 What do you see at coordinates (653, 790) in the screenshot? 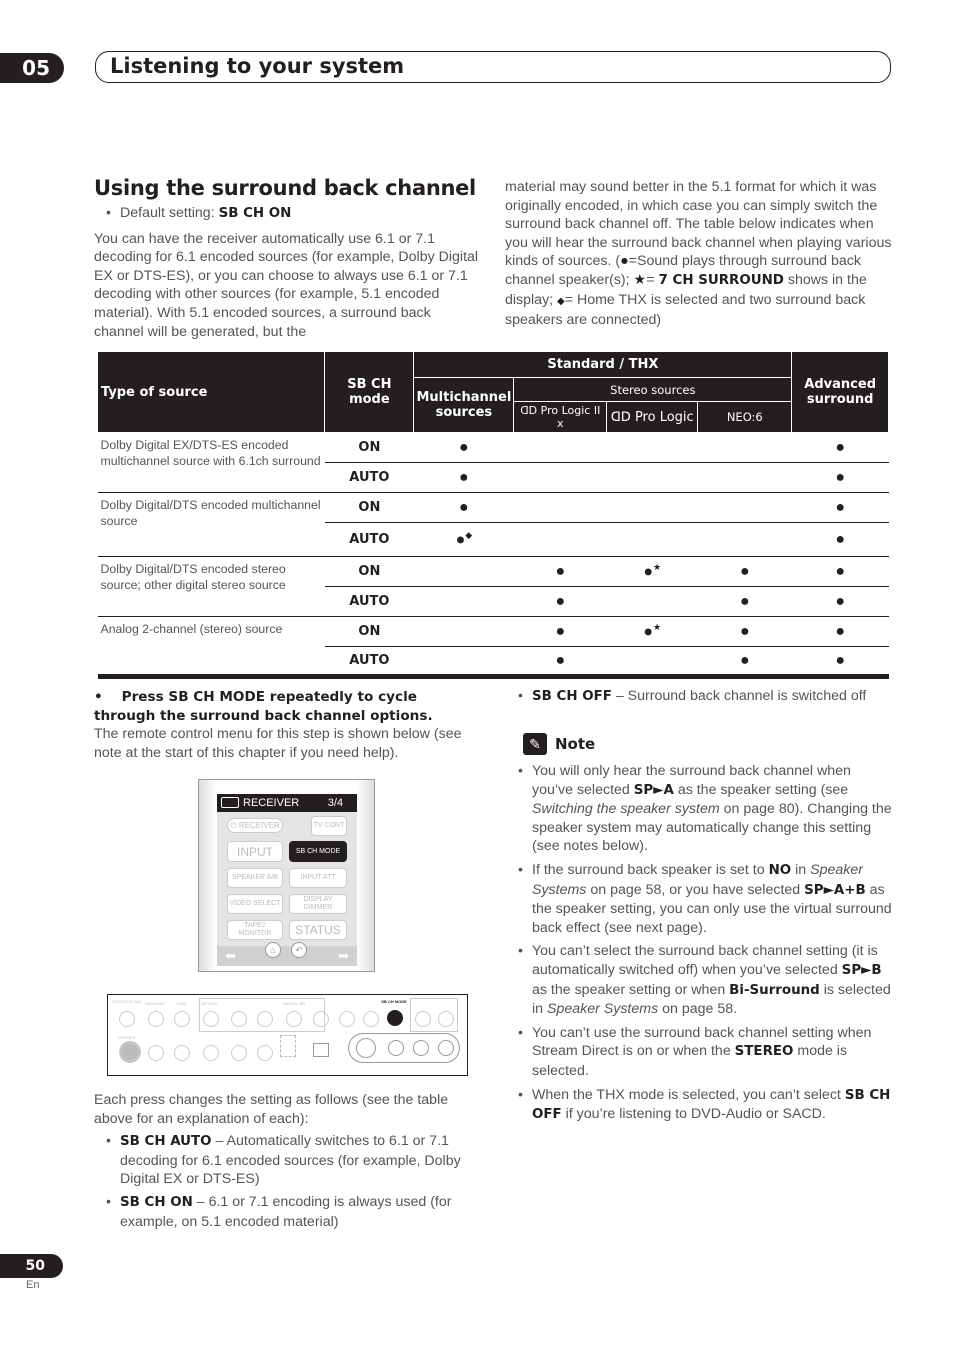
I see `t: SP►A` at bounding box center [653, 790].